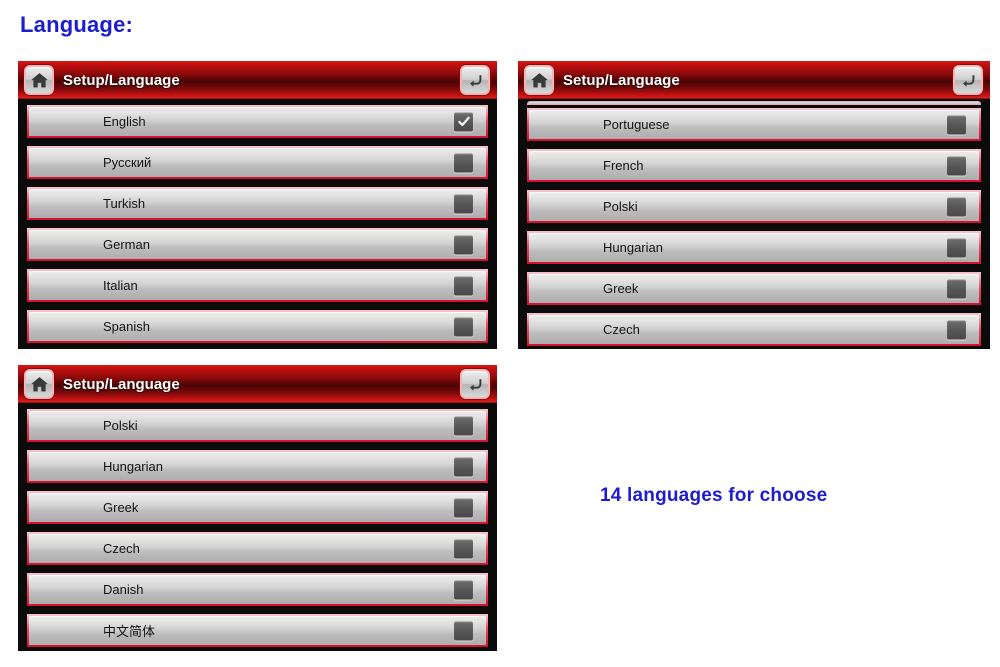  I want to click on language-row: Danish, so click(257, 589).